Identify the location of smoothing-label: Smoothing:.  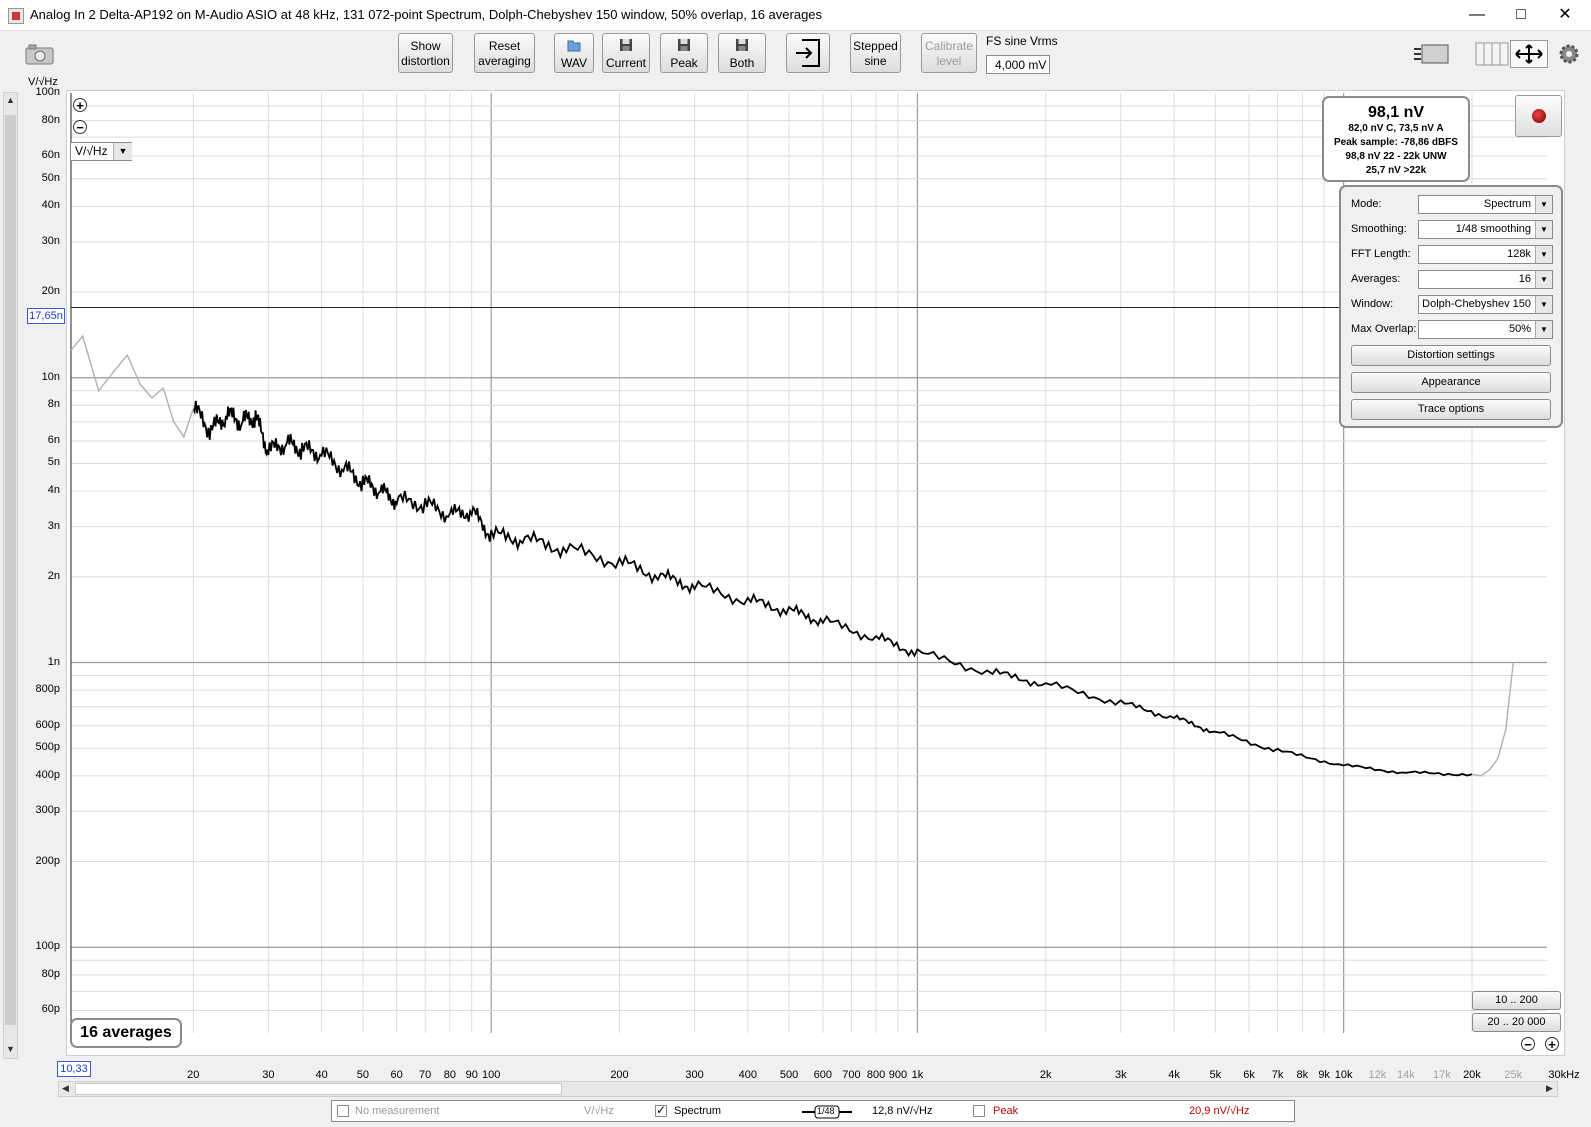
(1379, 229).